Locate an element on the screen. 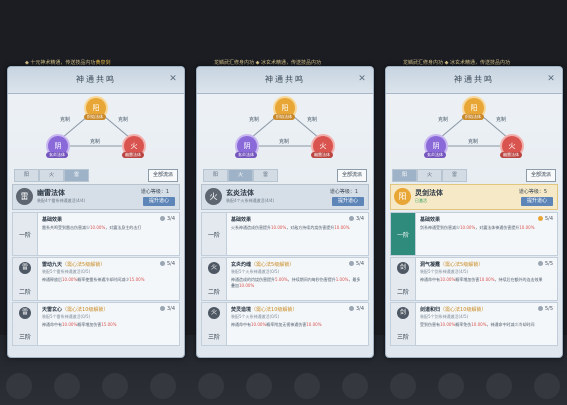 The image size is (567, 405). dao-heart-level: 道心等级：1 is located at coordinates (154, 192).